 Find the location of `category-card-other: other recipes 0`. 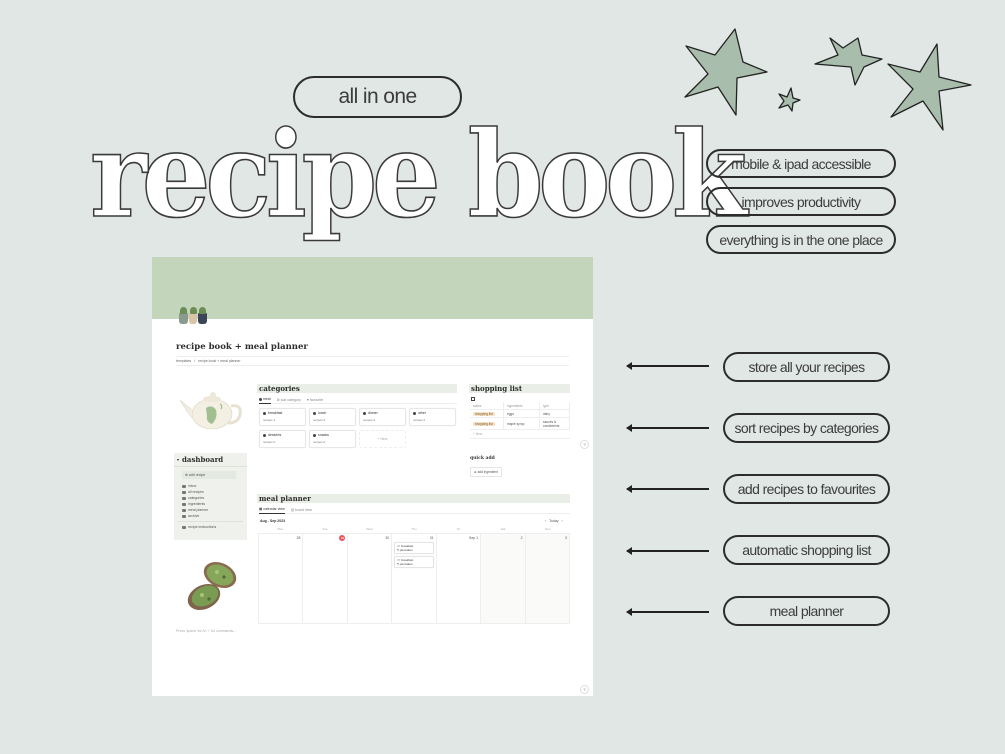

category-card-other: other recipes 0 is located at coordinates (432, 417).